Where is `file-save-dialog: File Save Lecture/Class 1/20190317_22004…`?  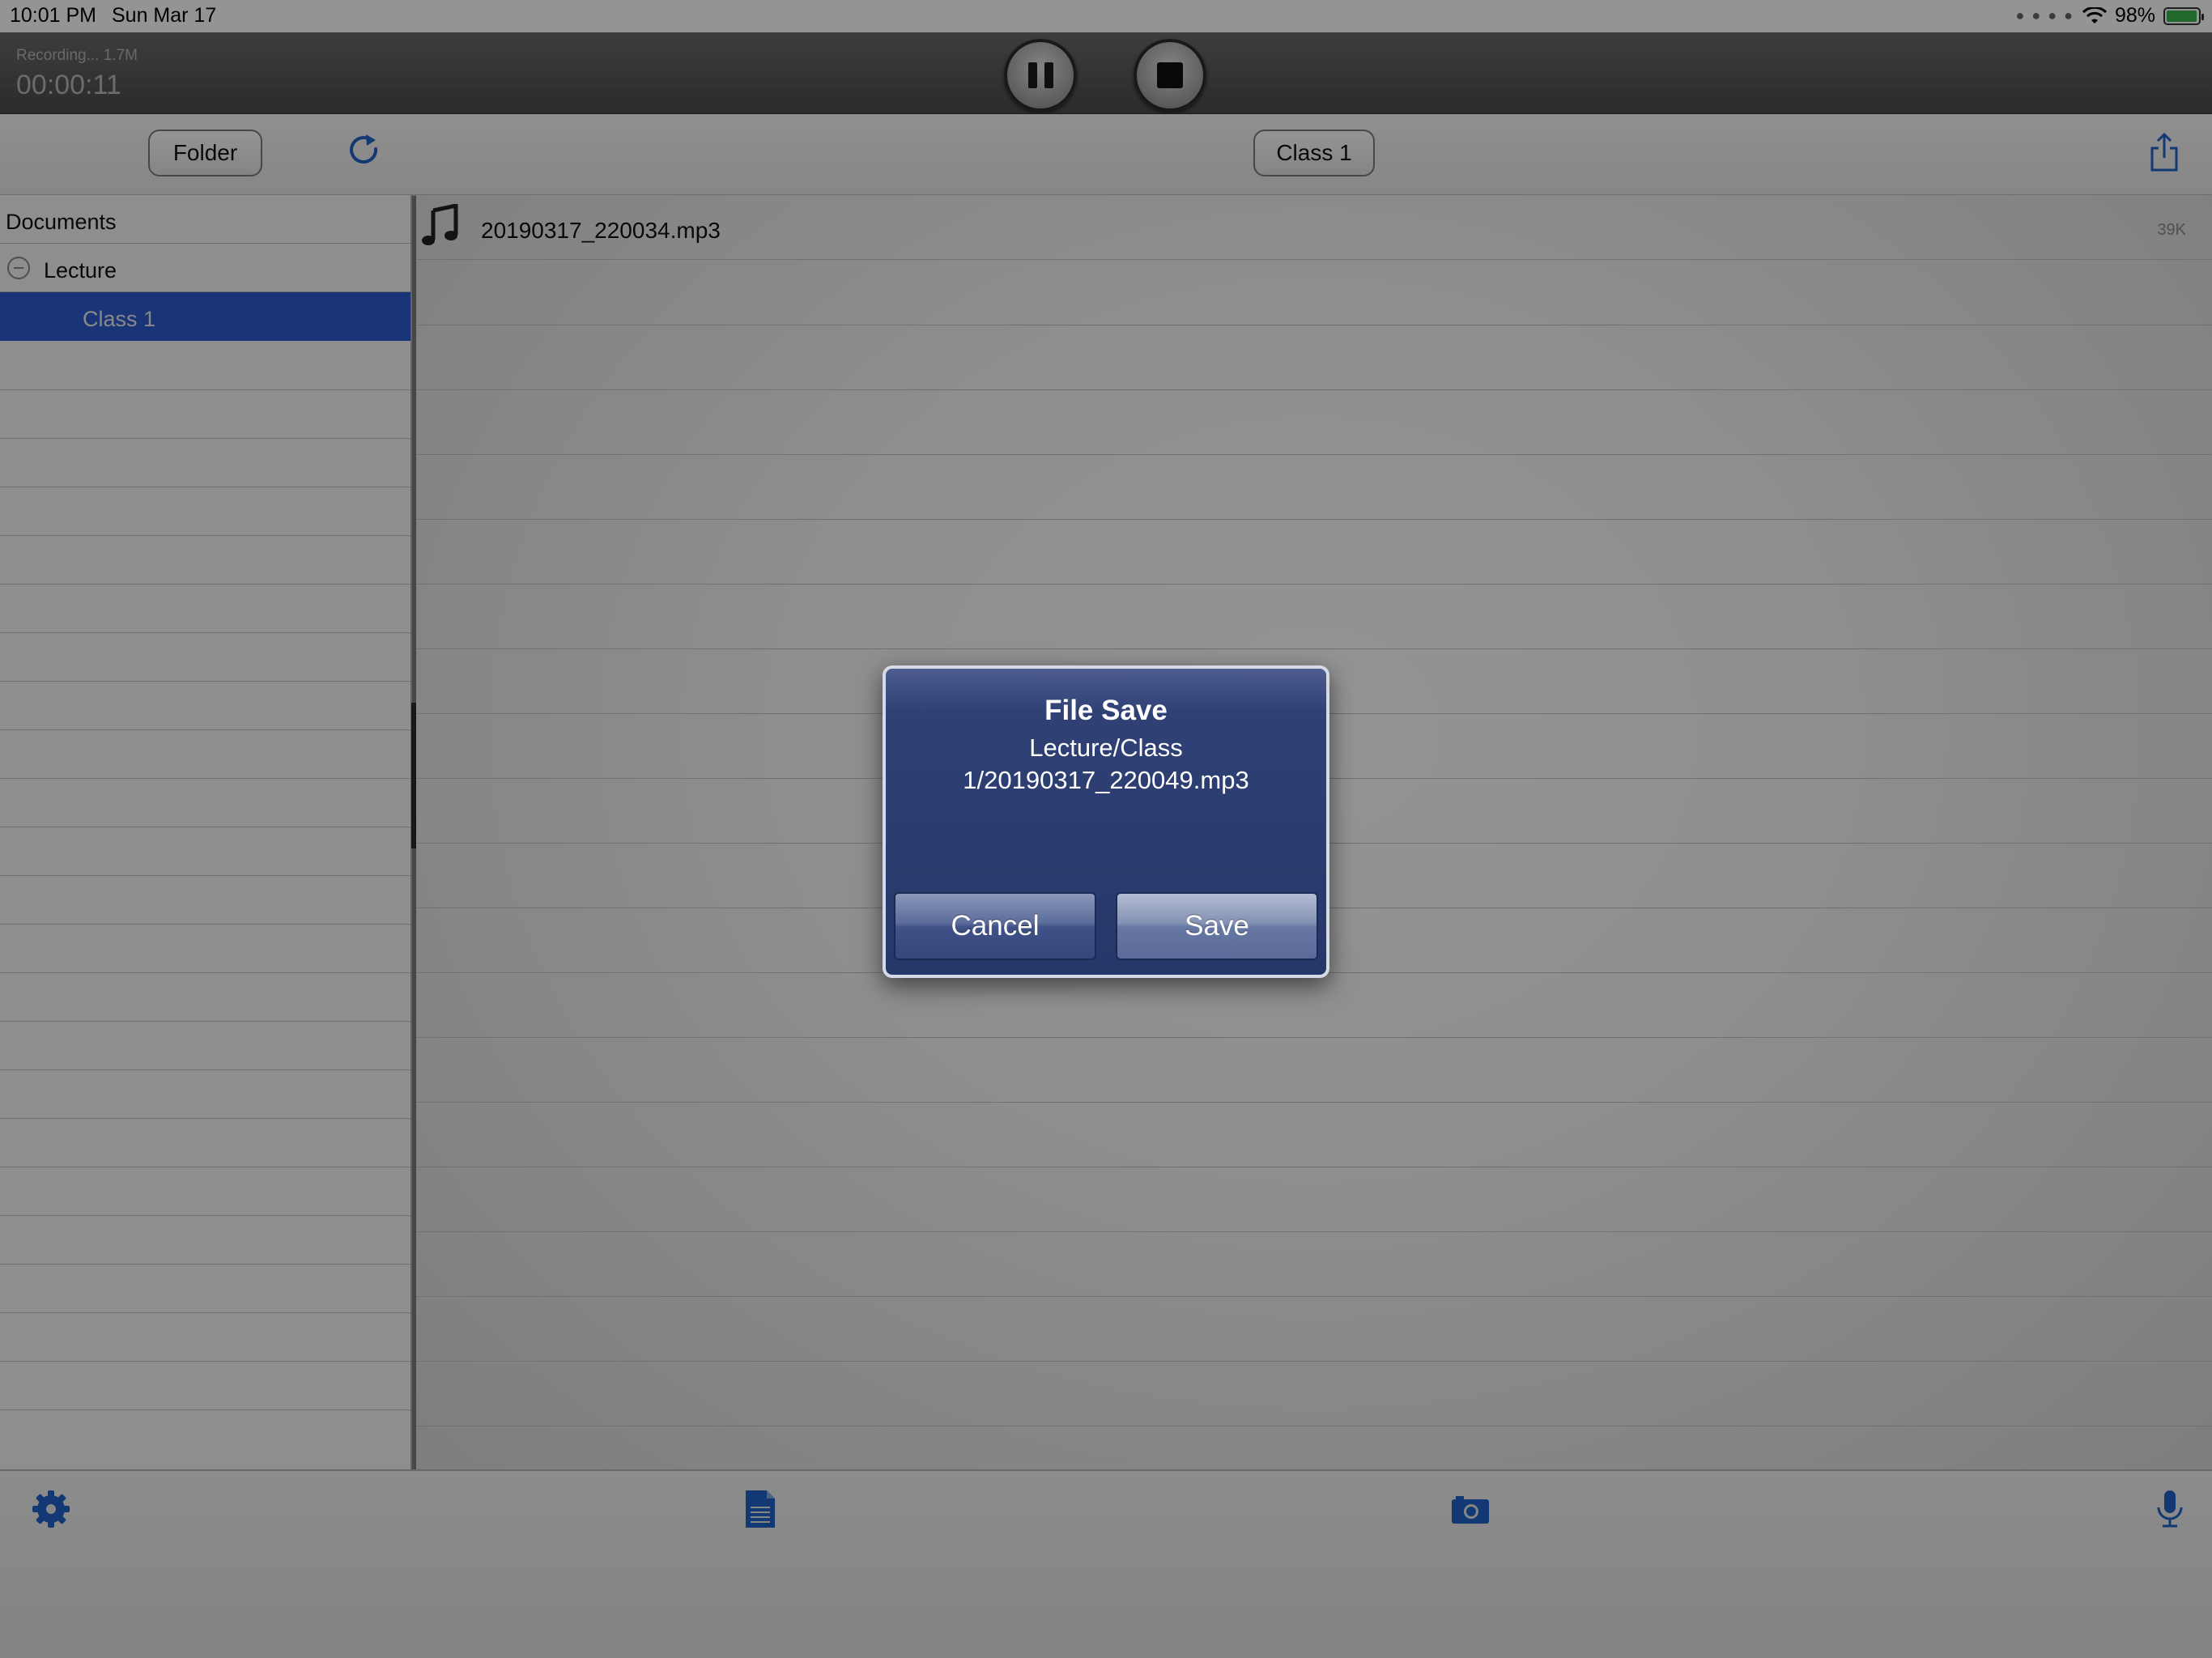
file-save-dialog: File Save Lecture/Class 1/20190317_22004… is located at coordinates (1106, 821).